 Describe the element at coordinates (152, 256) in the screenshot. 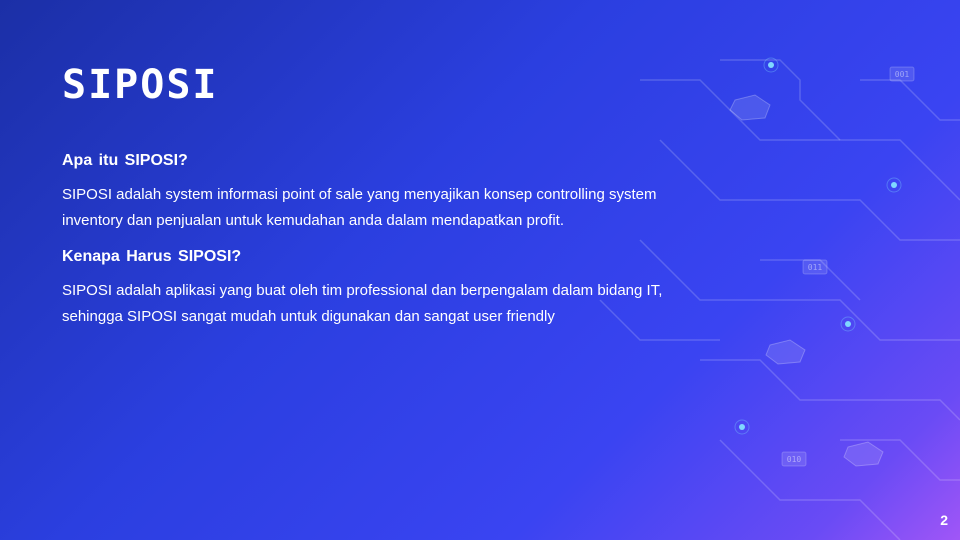

I see `section-heading-why: Kenapa Harus SIPOSI?` at that location.